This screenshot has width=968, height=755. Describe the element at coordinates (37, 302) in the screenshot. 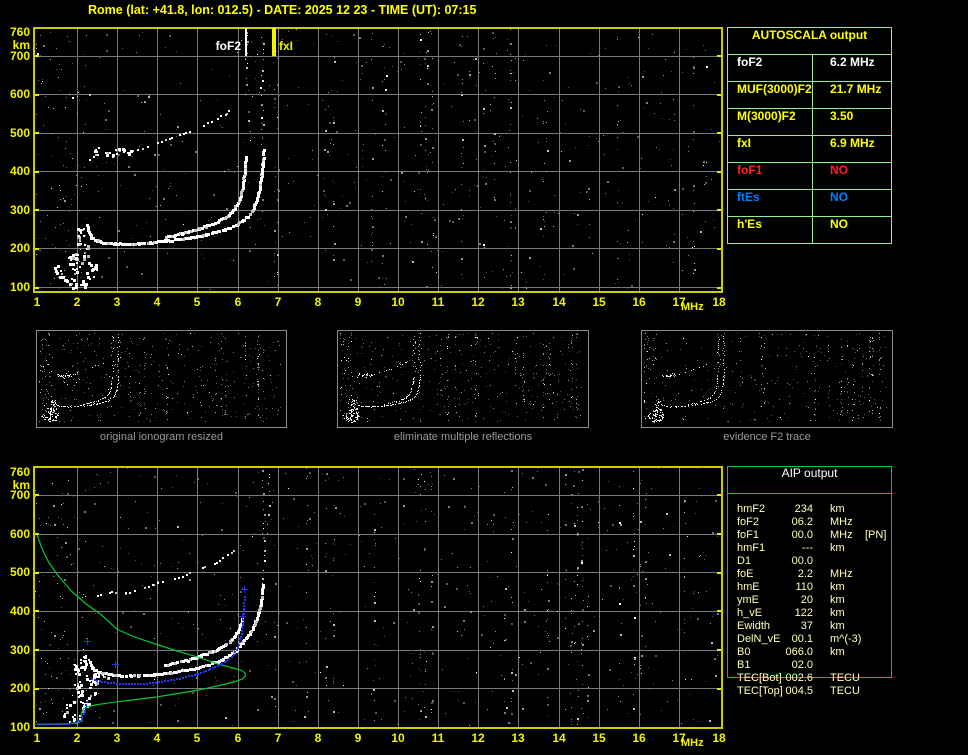

I see `x-tick-label: 1` at that location.